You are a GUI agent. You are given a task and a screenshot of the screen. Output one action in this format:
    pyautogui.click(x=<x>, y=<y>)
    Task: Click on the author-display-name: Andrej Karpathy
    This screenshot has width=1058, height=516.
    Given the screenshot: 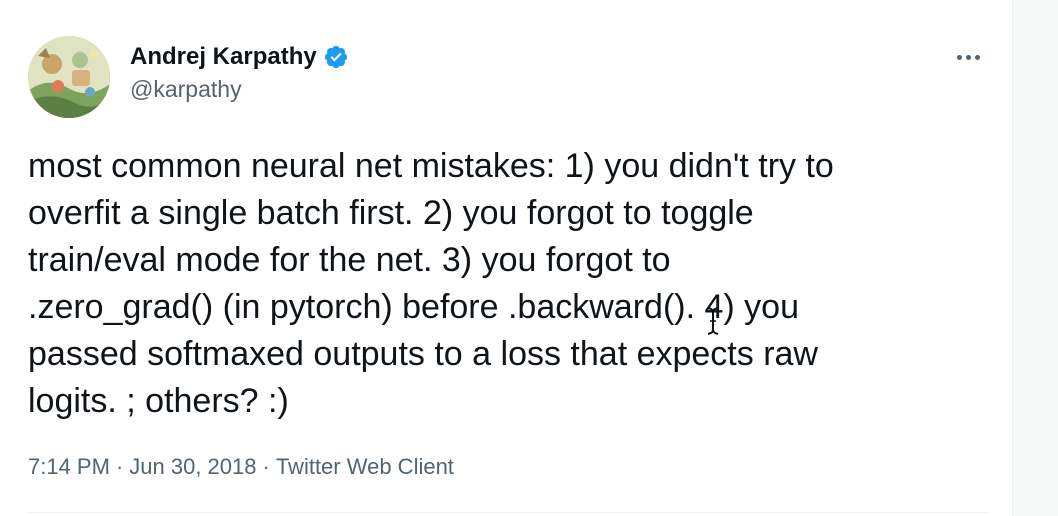 What is the action you would take?
    pyautogui.click(x=223, y=57)
    